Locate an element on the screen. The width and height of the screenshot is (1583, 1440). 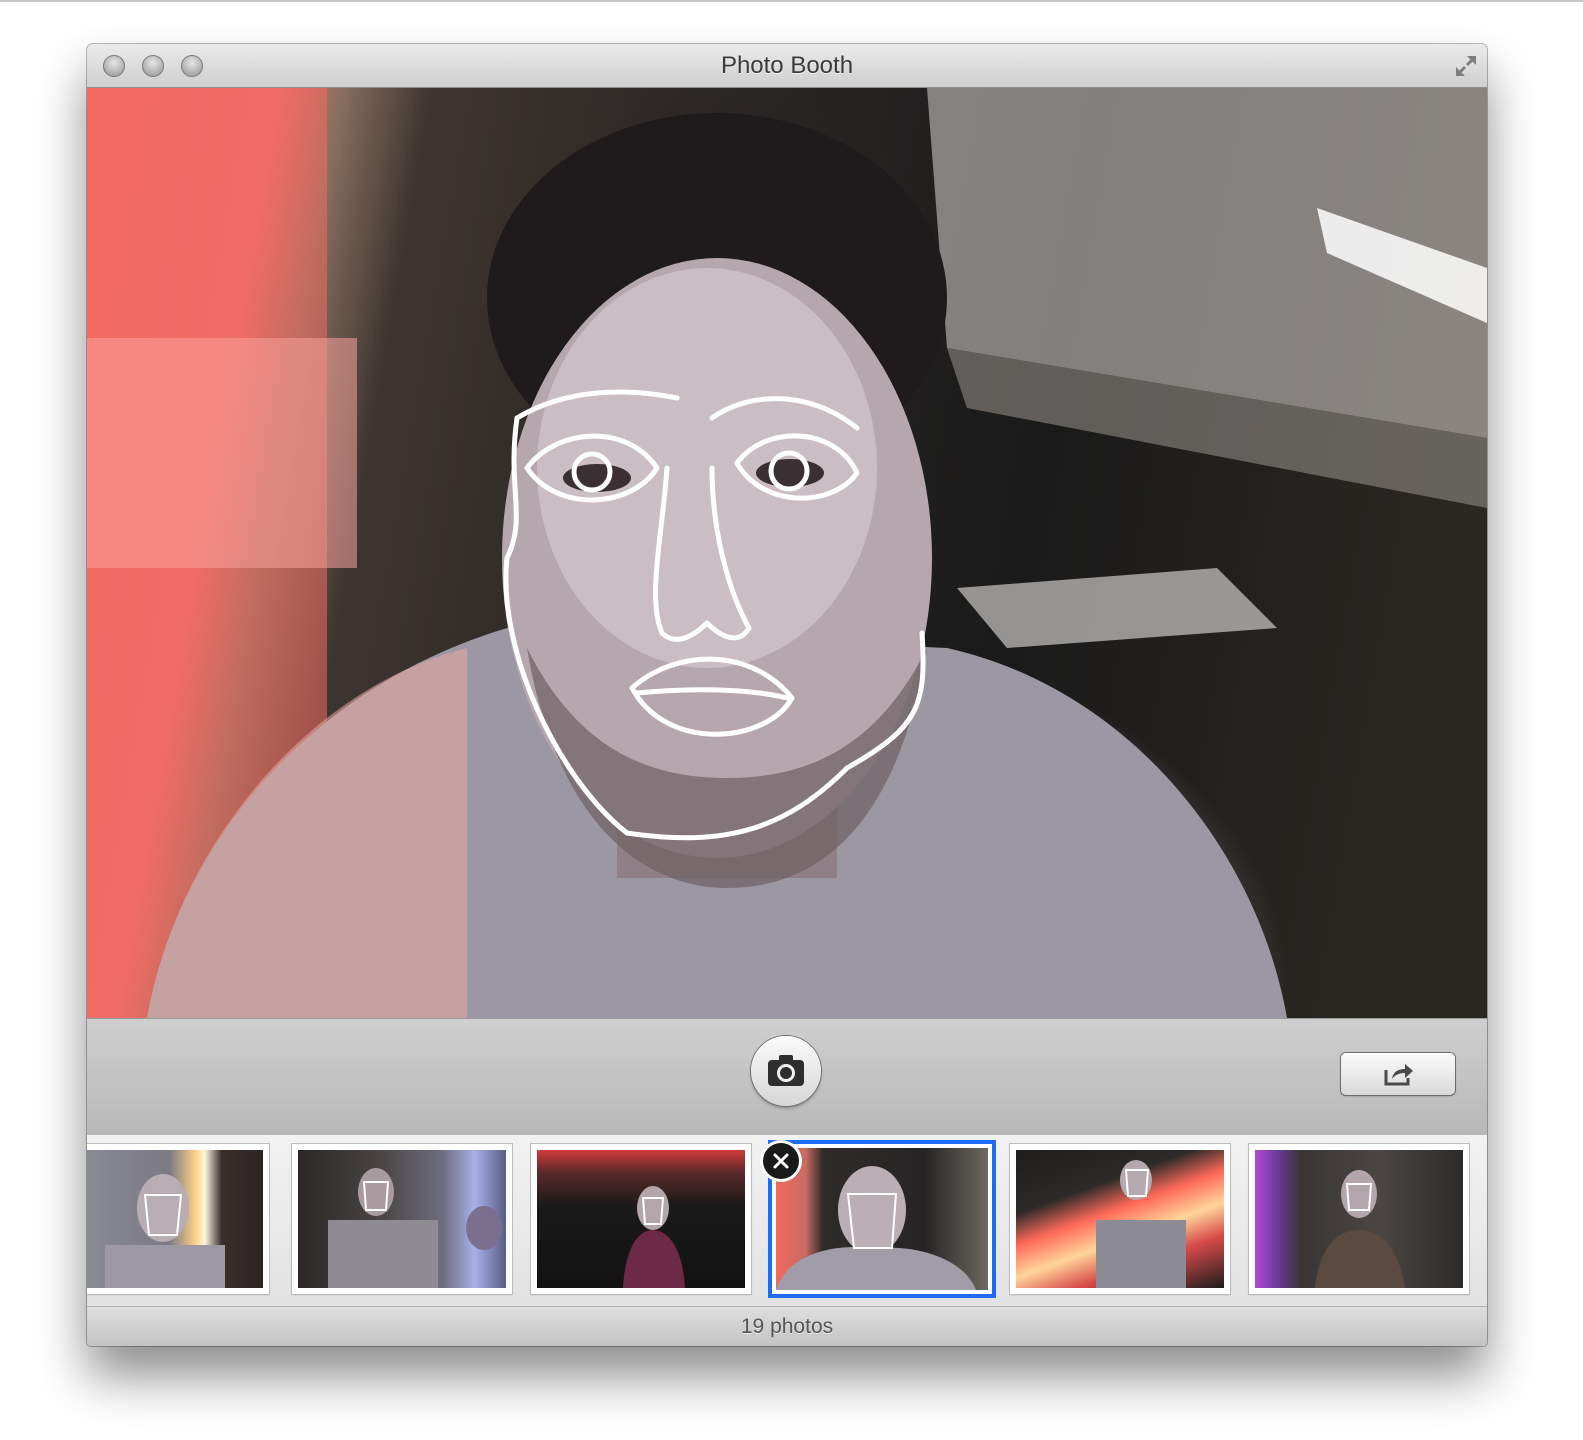
close-icon is located at coordinates (781, 1161).